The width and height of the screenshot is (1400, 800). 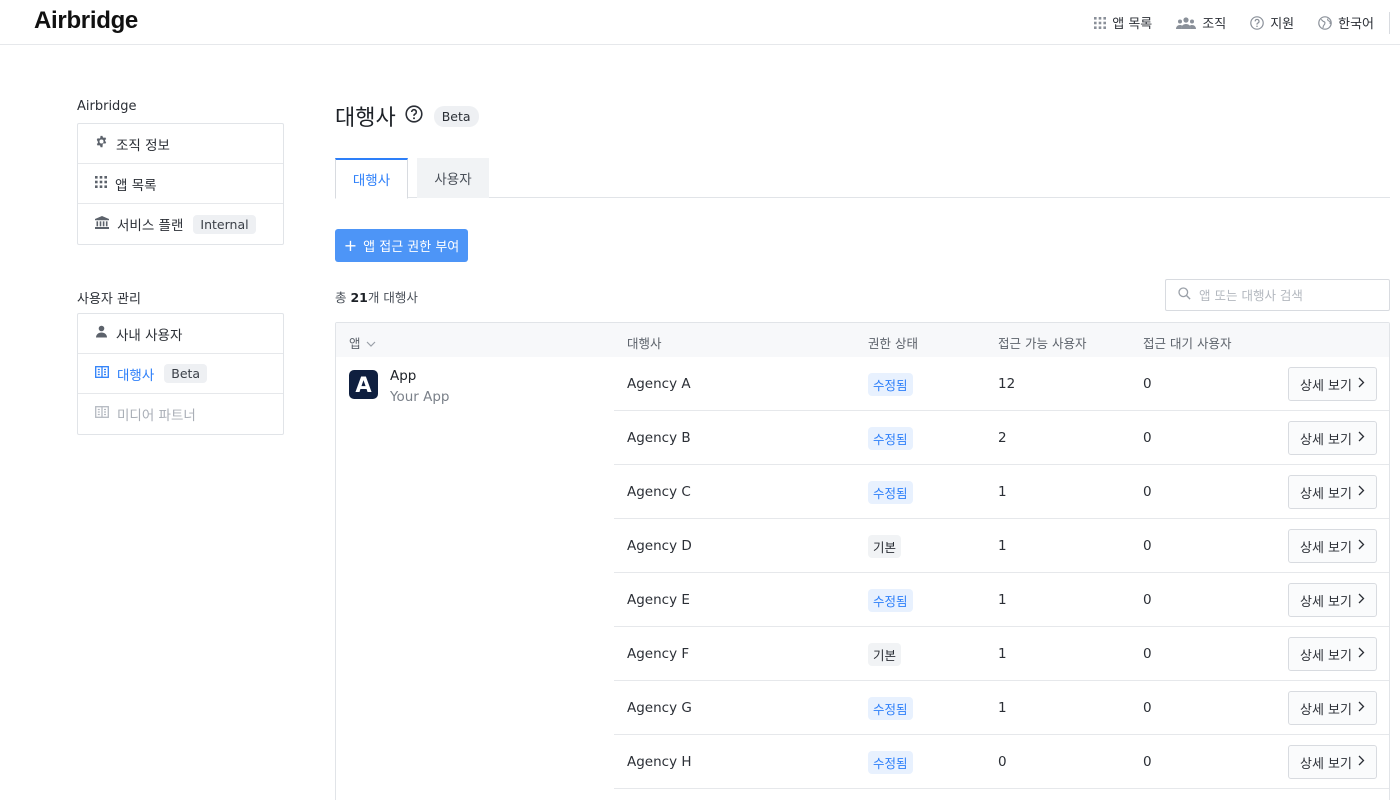 What do you see at coordinates (453, 178) in the screenshot?
I see `tab-users: 사용자` at bounding box center [453, 178].